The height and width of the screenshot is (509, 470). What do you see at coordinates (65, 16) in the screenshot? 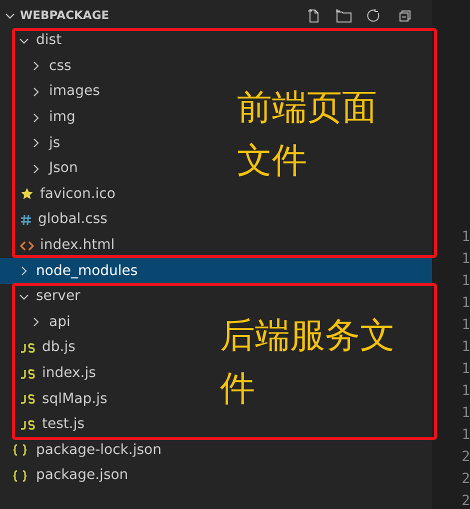
I see `section-title: WEBPACKAGE` at bounding box center [65, 16].